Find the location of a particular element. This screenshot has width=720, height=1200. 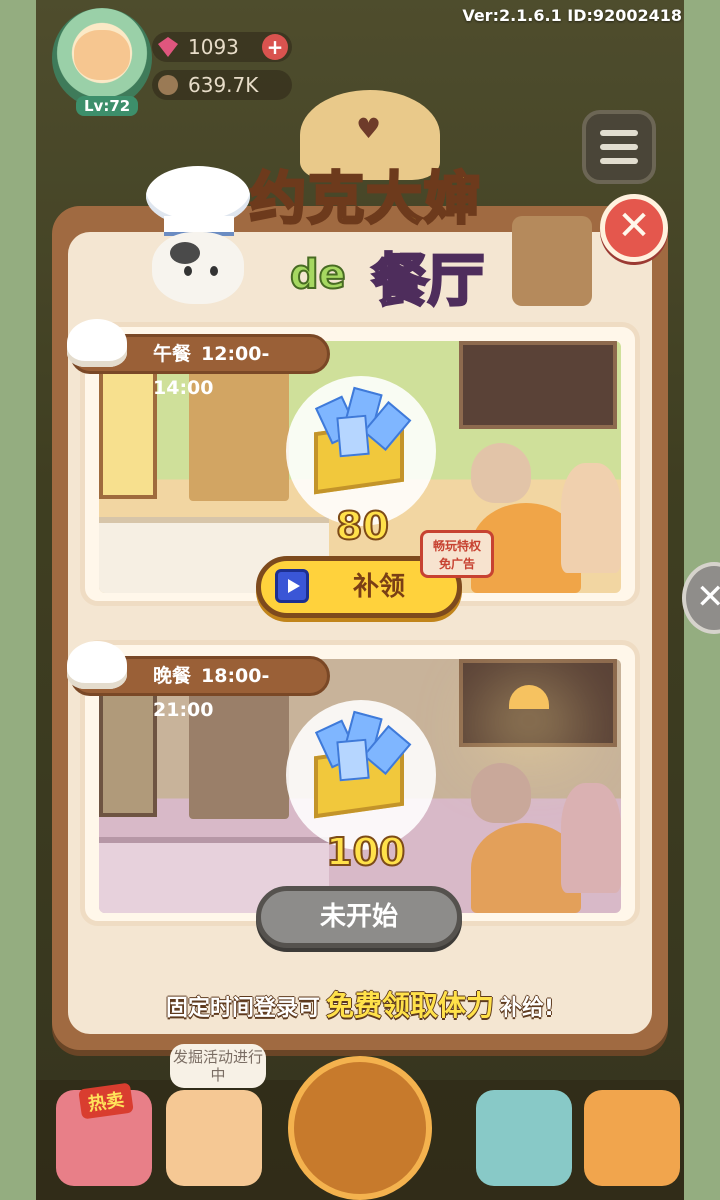

ad-tag-line1: 畅玩特权 is located at coordinates (456, 546).